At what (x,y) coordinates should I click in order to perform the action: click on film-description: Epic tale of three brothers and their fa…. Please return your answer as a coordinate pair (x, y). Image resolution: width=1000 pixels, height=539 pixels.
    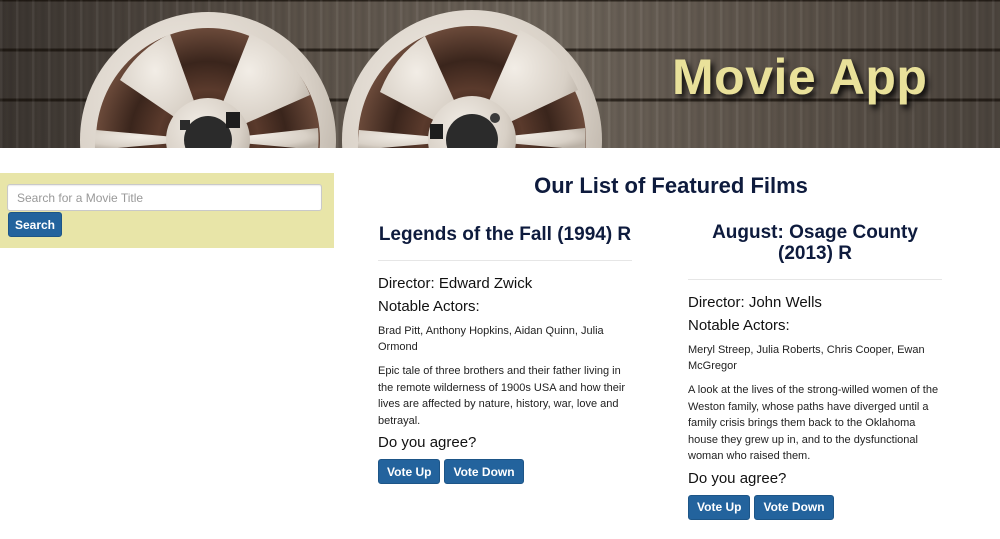
    Looking at the image, I should click on (502, 396).